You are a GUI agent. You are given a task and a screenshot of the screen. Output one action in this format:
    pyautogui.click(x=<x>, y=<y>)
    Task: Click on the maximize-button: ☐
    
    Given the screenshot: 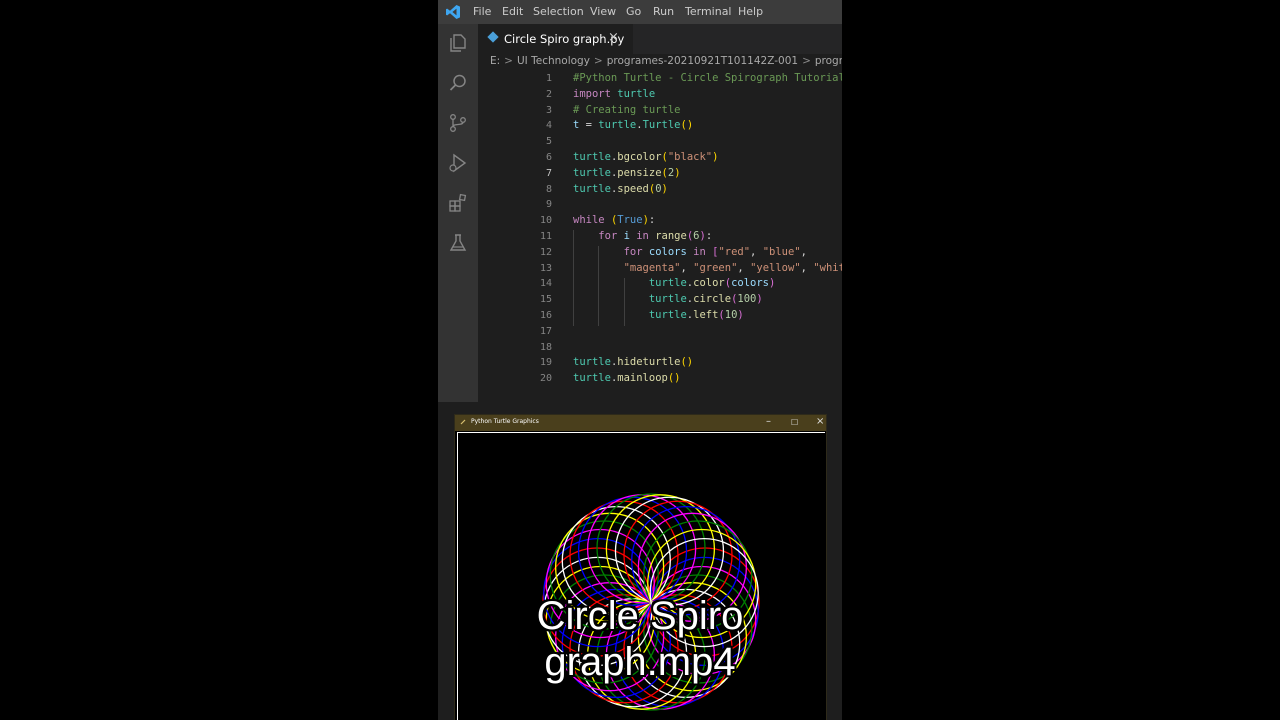 What is the action you would take?
    pyautogui.click(x=794, y=422)
    